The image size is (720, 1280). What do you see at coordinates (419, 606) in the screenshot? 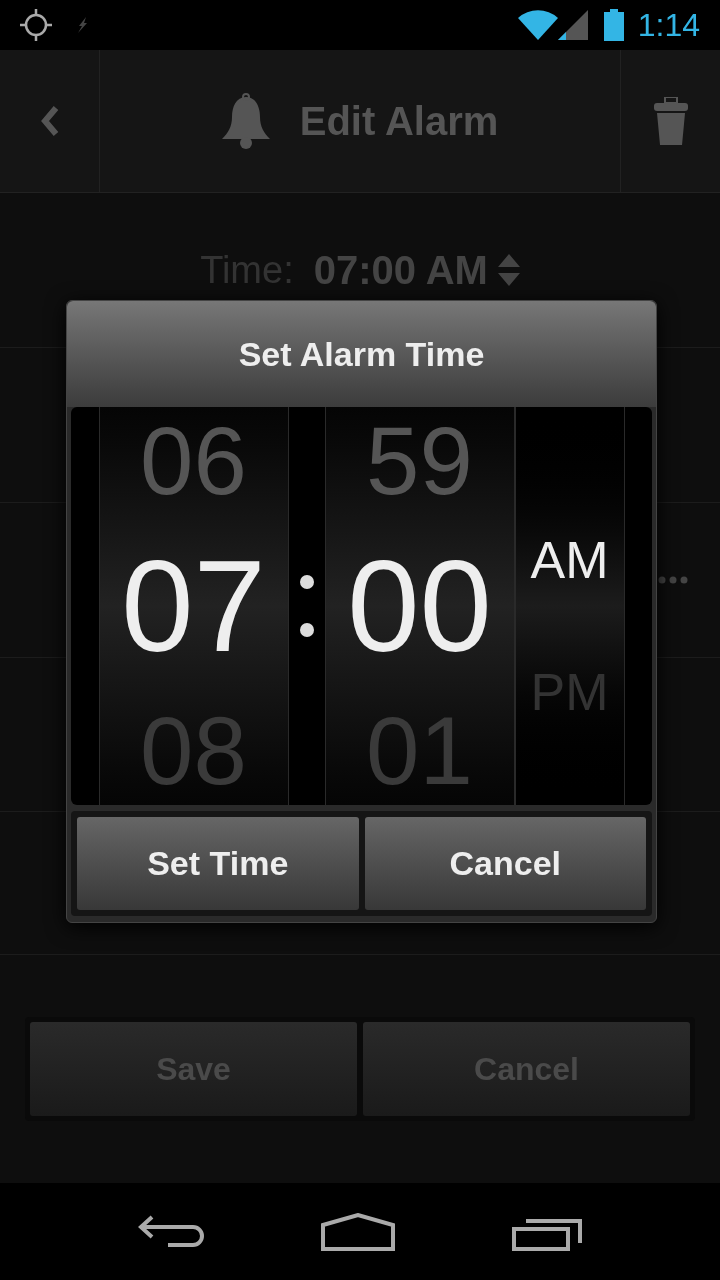
I see `selected-value: 00` at bounding box center [419, 606].